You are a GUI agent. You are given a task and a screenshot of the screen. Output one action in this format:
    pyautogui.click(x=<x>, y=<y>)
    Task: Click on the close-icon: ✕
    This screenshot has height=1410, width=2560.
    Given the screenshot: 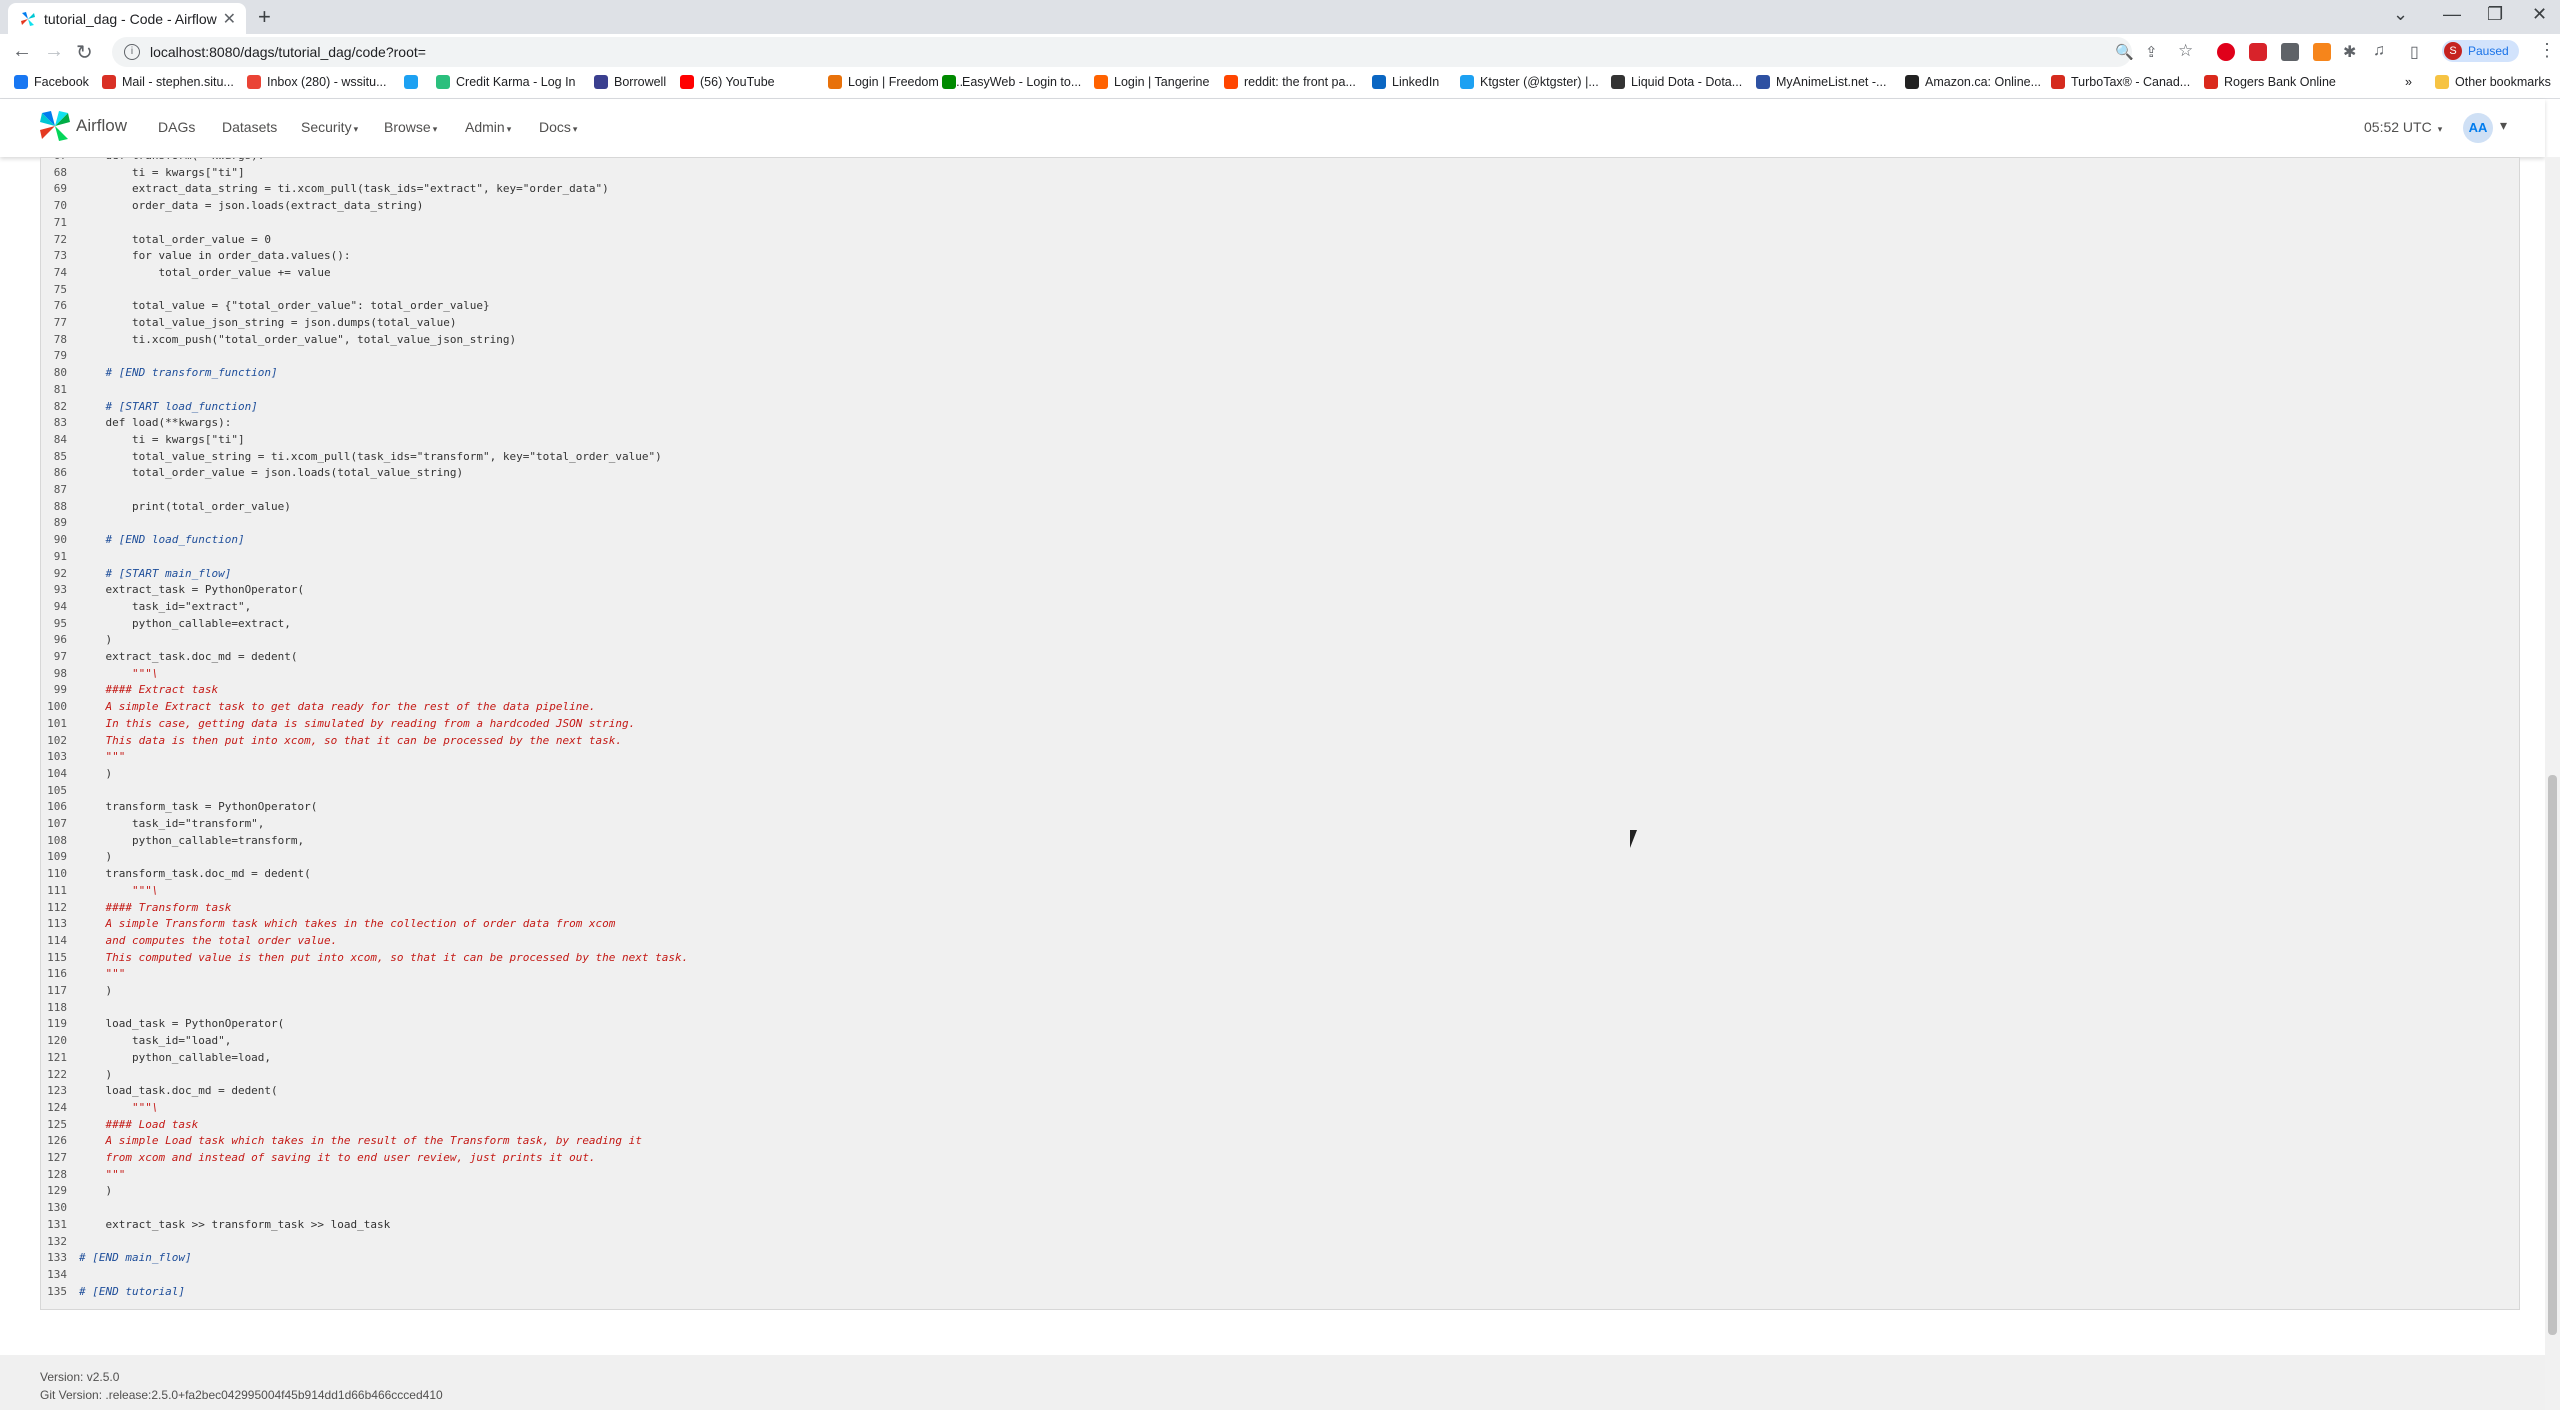 What is the action you would take?
    pyautogui.click(x=2539, y=14)
    